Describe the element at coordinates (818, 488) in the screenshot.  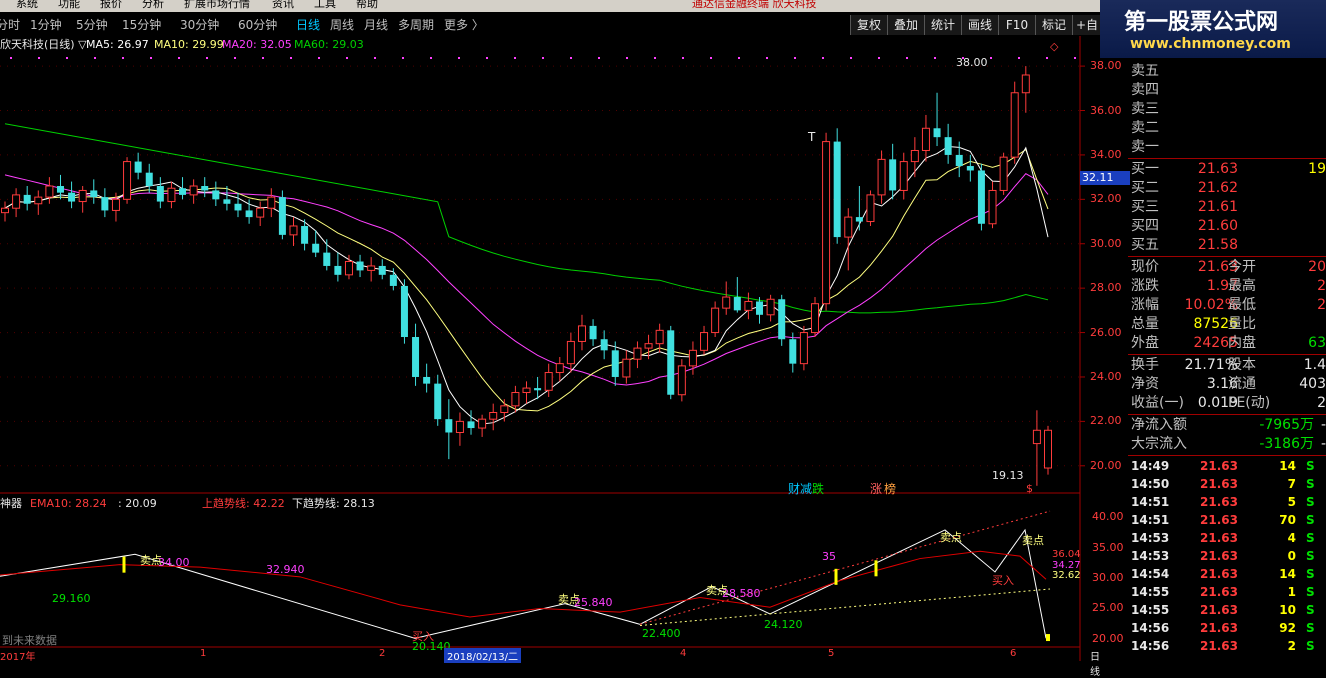
I see `news-badge-b: 跌` at that location.